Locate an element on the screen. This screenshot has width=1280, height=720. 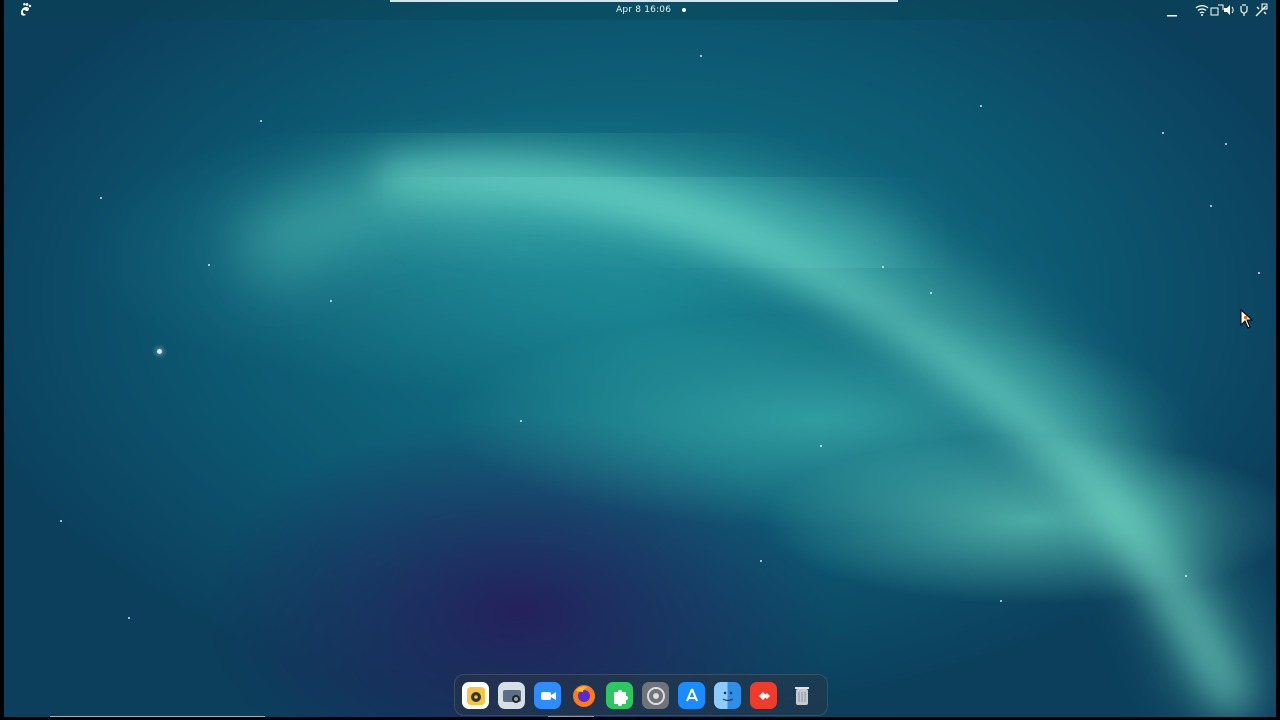
app-store-icon is located at coordinates (691, 695).